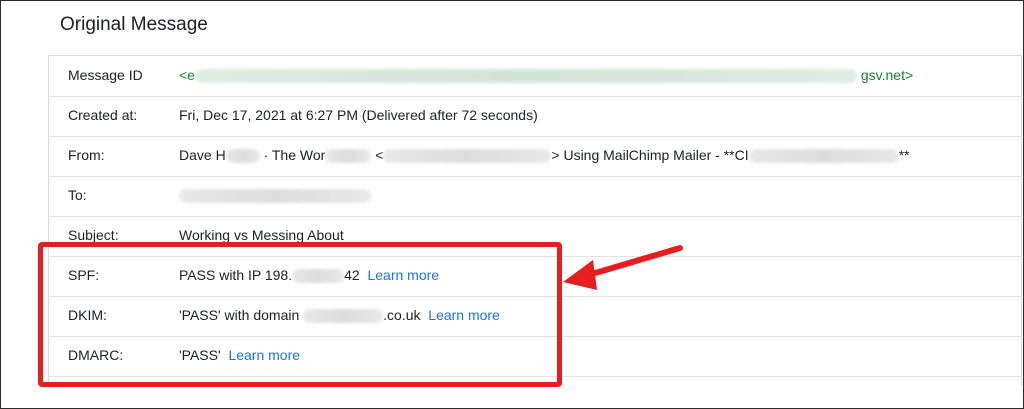 The width and height of the screenshot is (1024, 409). Describe the element at coordinates (105, 75) in the screenshot. I see `message-id-label: Message ID` at that location.